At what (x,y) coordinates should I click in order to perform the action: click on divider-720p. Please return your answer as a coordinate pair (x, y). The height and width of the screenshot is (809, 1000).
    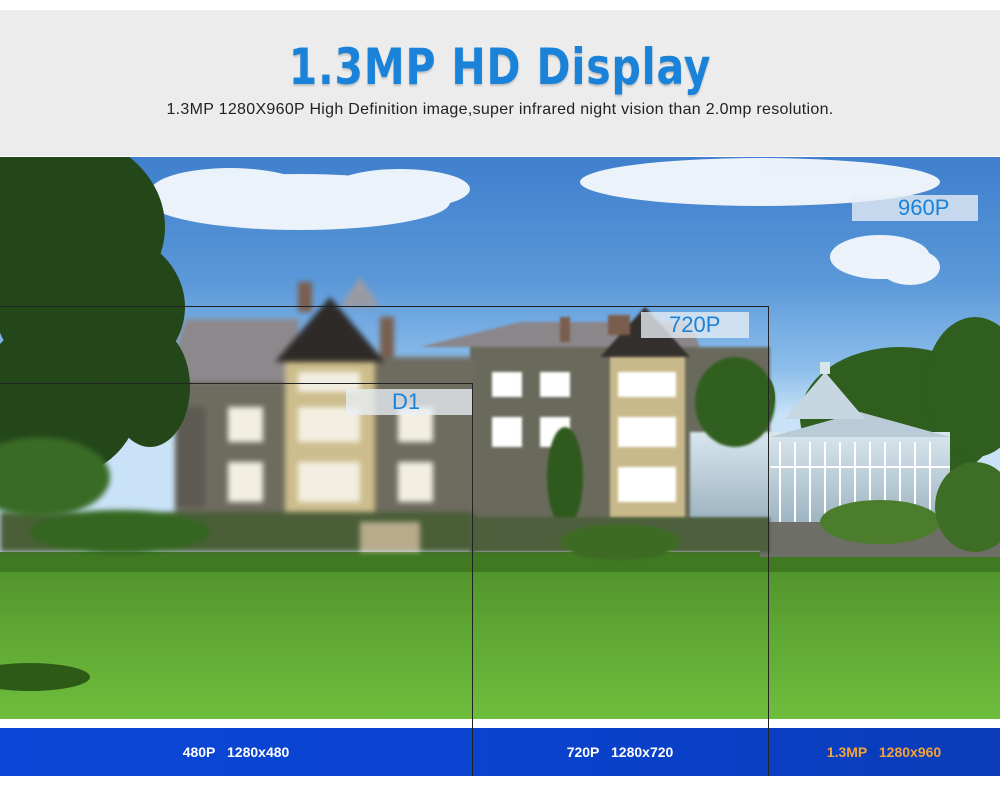
    Looking at the image, I should click on (768, 747).